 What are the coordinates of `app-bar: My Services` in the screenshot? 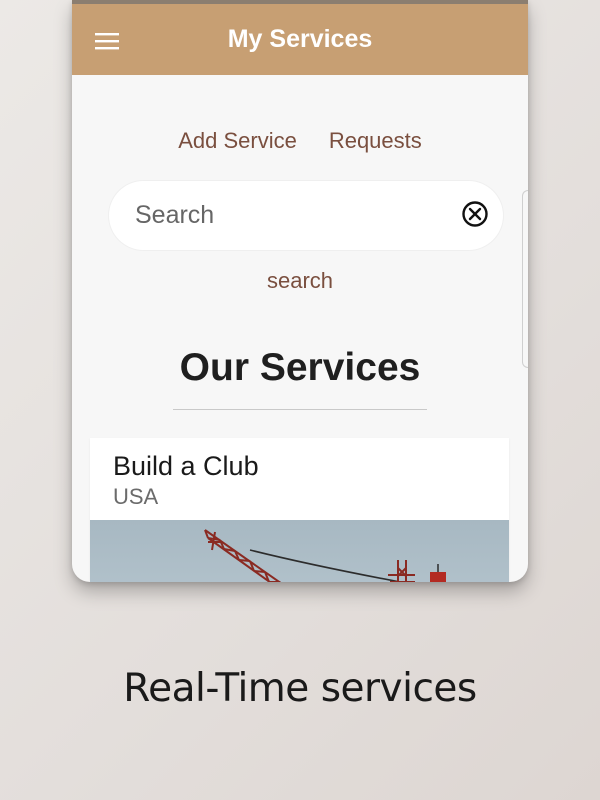 It's located at (300, 39).